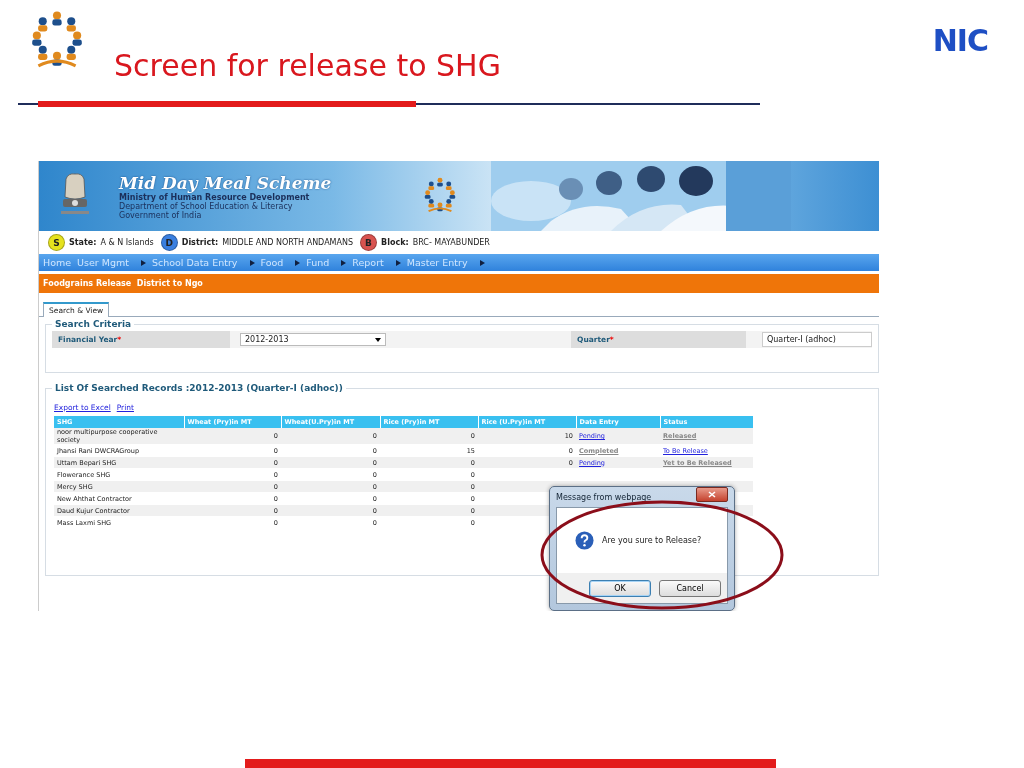  I want to click on year-dropdown: 2012-2013, so click(313, 339).